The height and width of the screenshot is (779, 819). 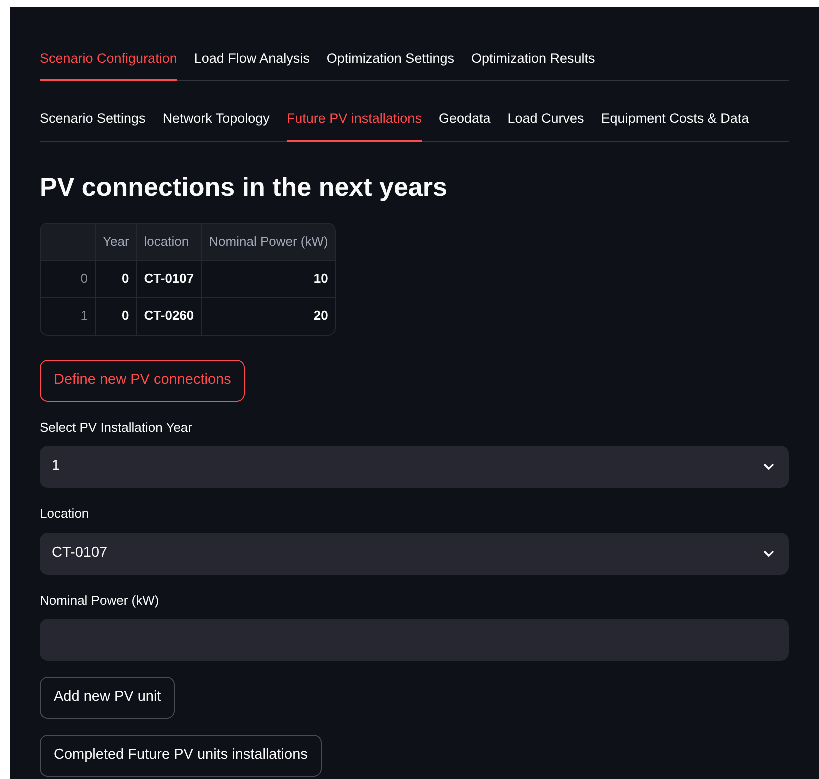 I want to click on tab: Optimization Settings, so click(x=390, y=65).